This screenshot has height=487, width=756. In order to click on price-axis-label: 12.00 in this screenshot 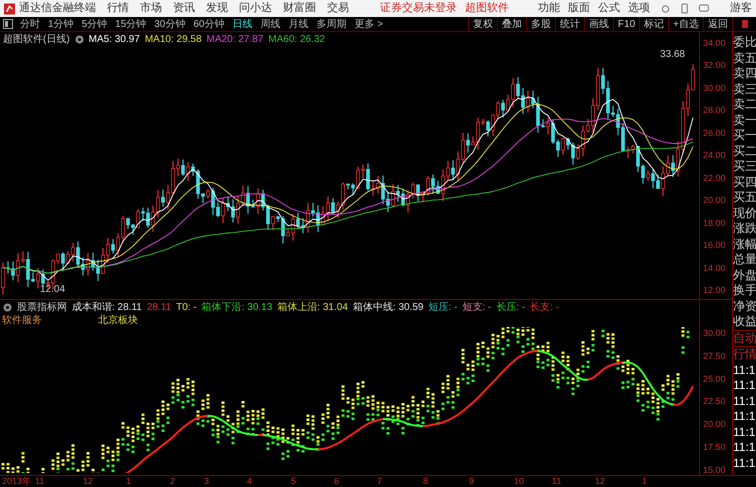, I will do `click(714, 290)`.